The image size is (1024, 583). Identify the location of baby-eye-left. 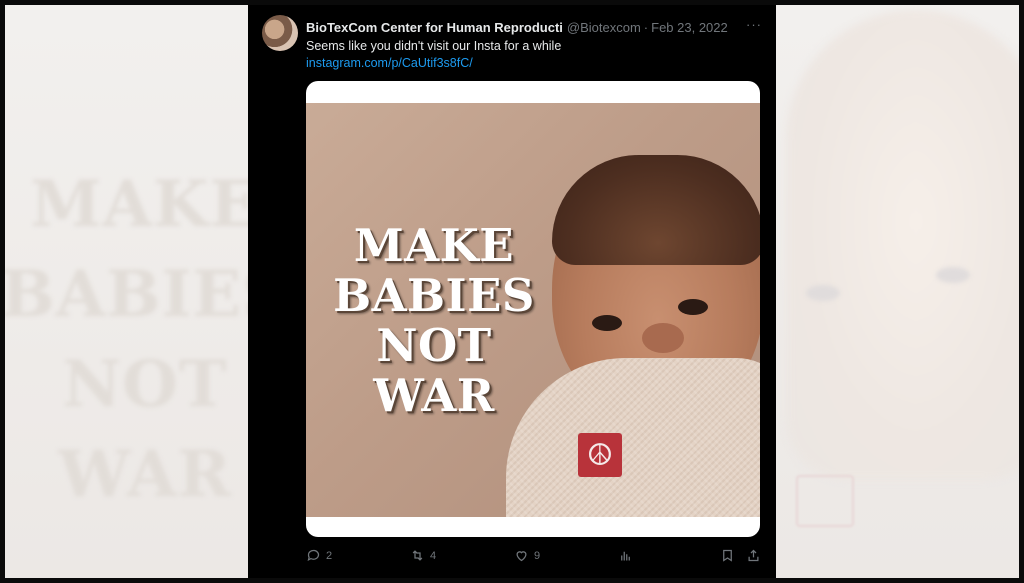
(607, 323).